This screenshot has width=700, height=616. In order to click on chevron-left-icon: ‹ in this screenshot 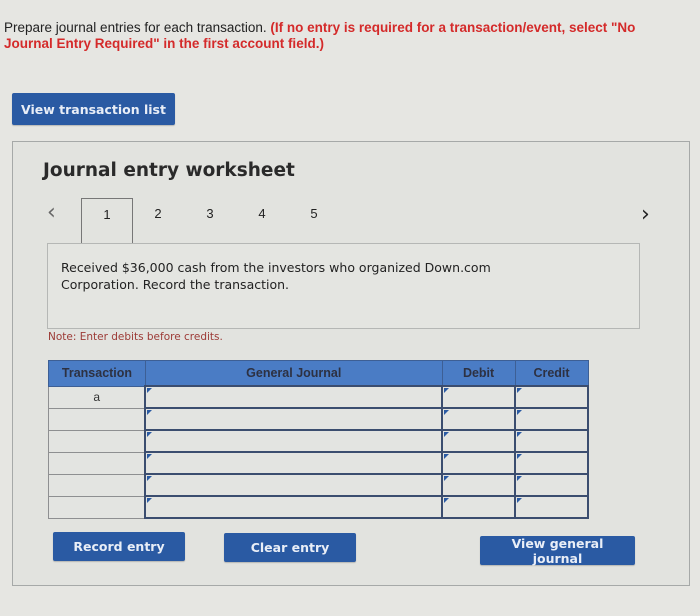, I will do `click(51, 212)`.